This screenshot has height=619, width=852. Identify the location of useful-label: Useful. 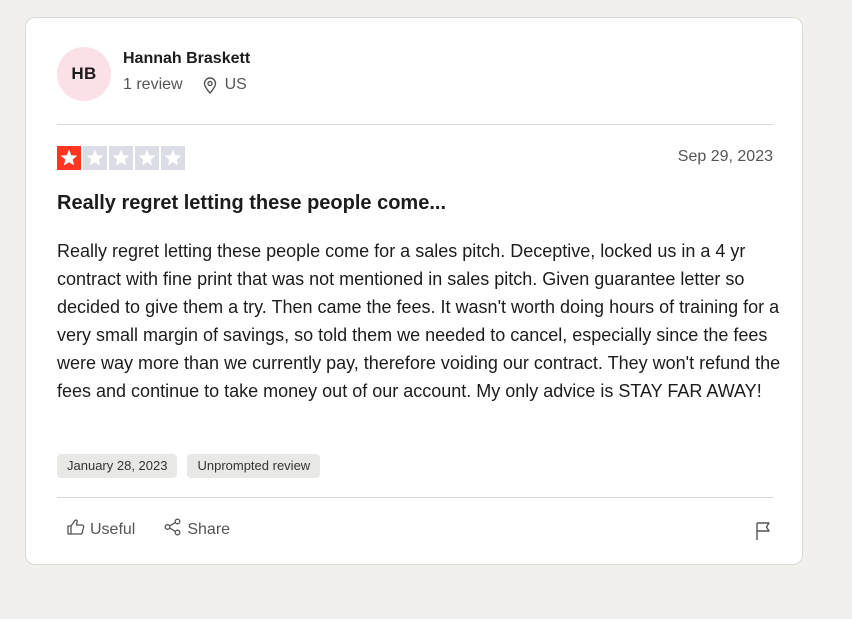
(113, 529).